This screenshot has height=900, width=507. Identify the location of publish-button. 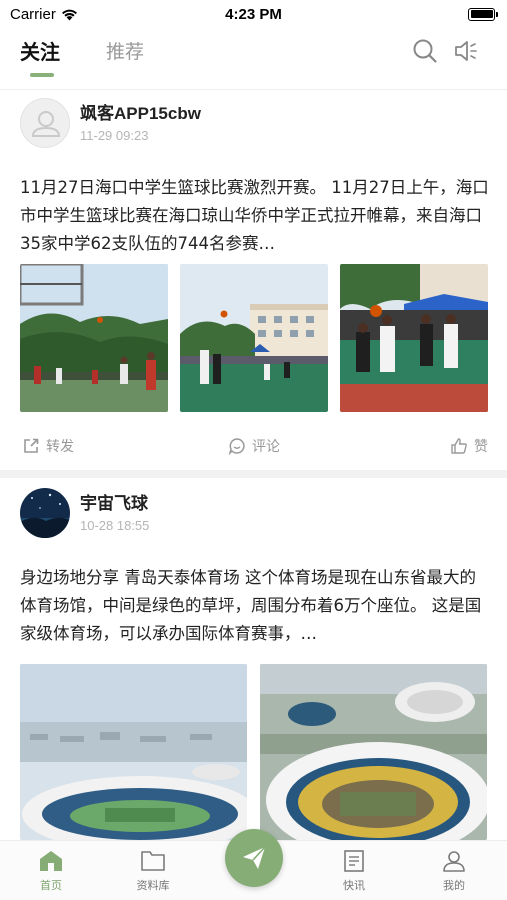
(254, 858).